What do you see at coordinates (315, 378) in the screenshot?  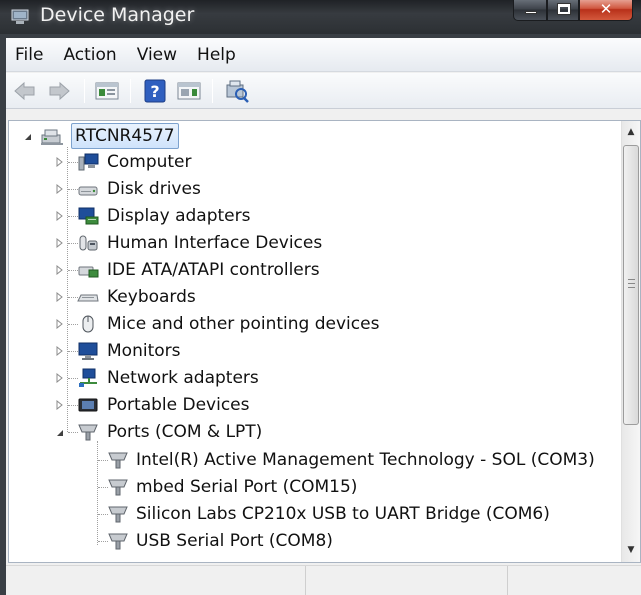 I see `tree-node-network-adapters: Network adapters` at bounding box center [315, 378].